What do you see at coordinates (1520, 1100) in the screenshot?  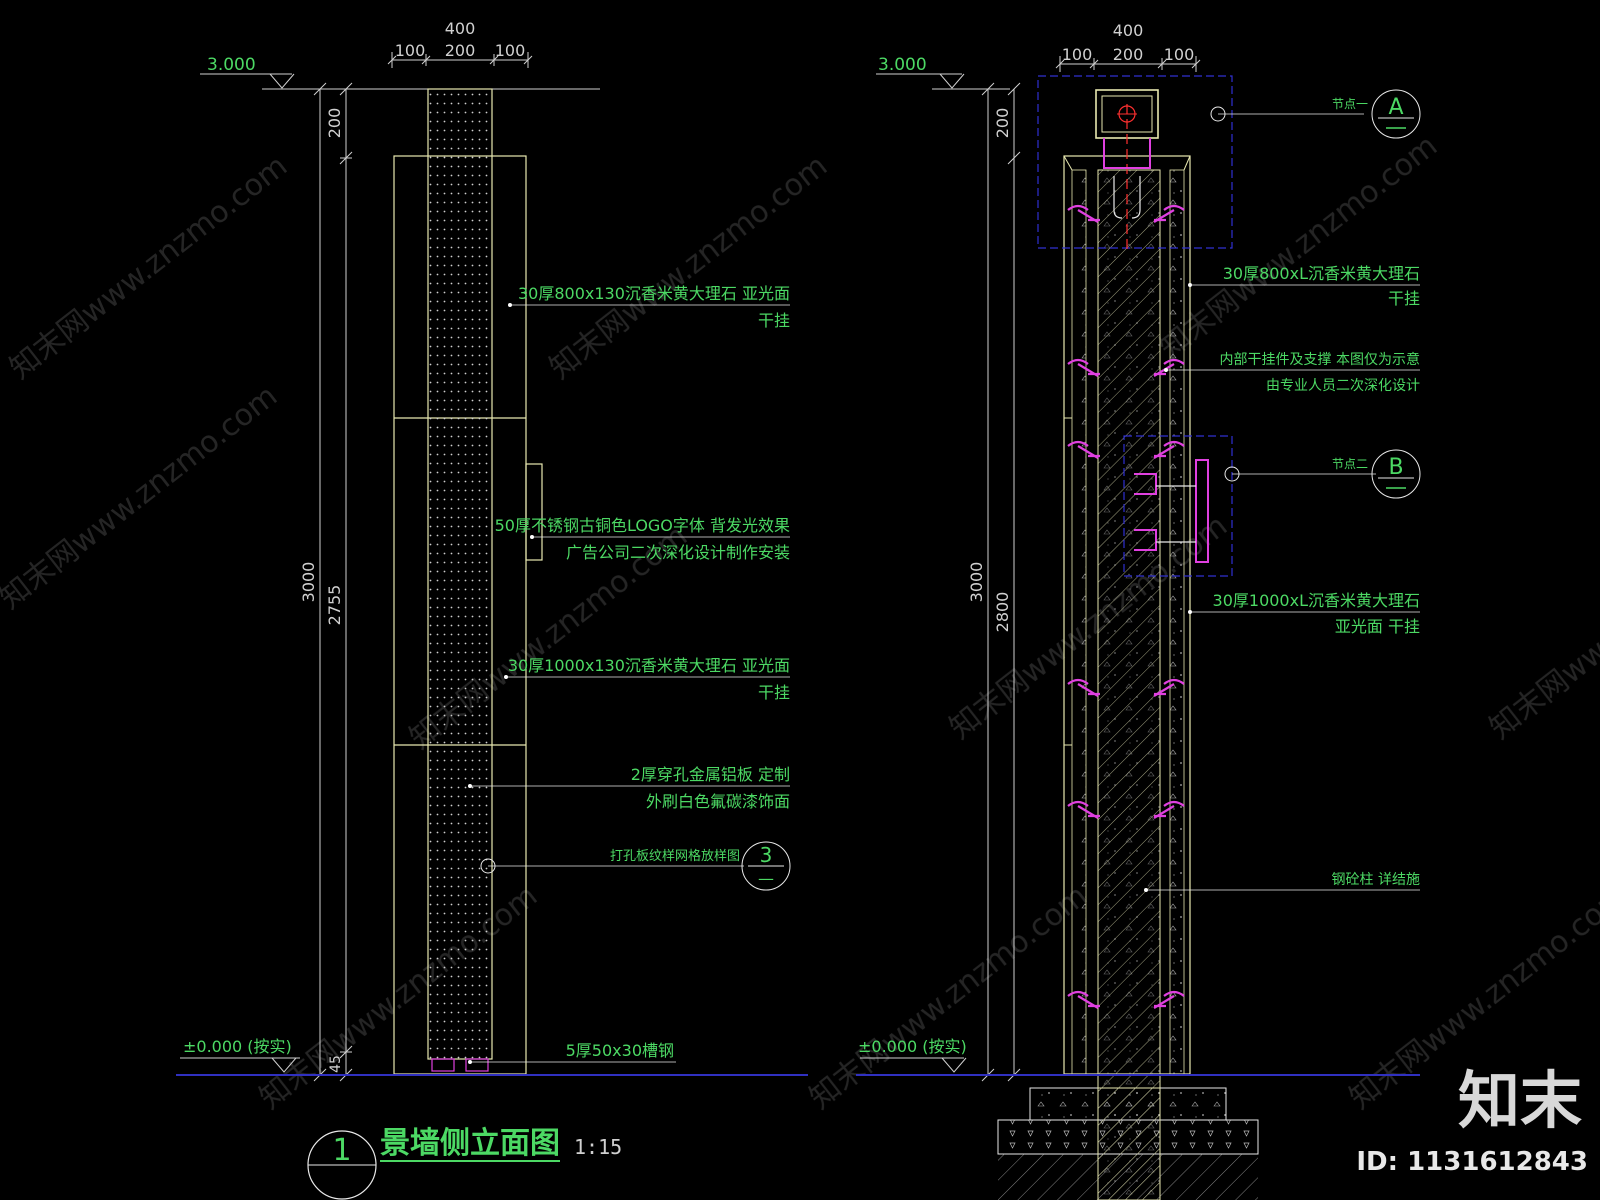 I see `brand-logo: 知末` at bounding box center [1520, 1100].